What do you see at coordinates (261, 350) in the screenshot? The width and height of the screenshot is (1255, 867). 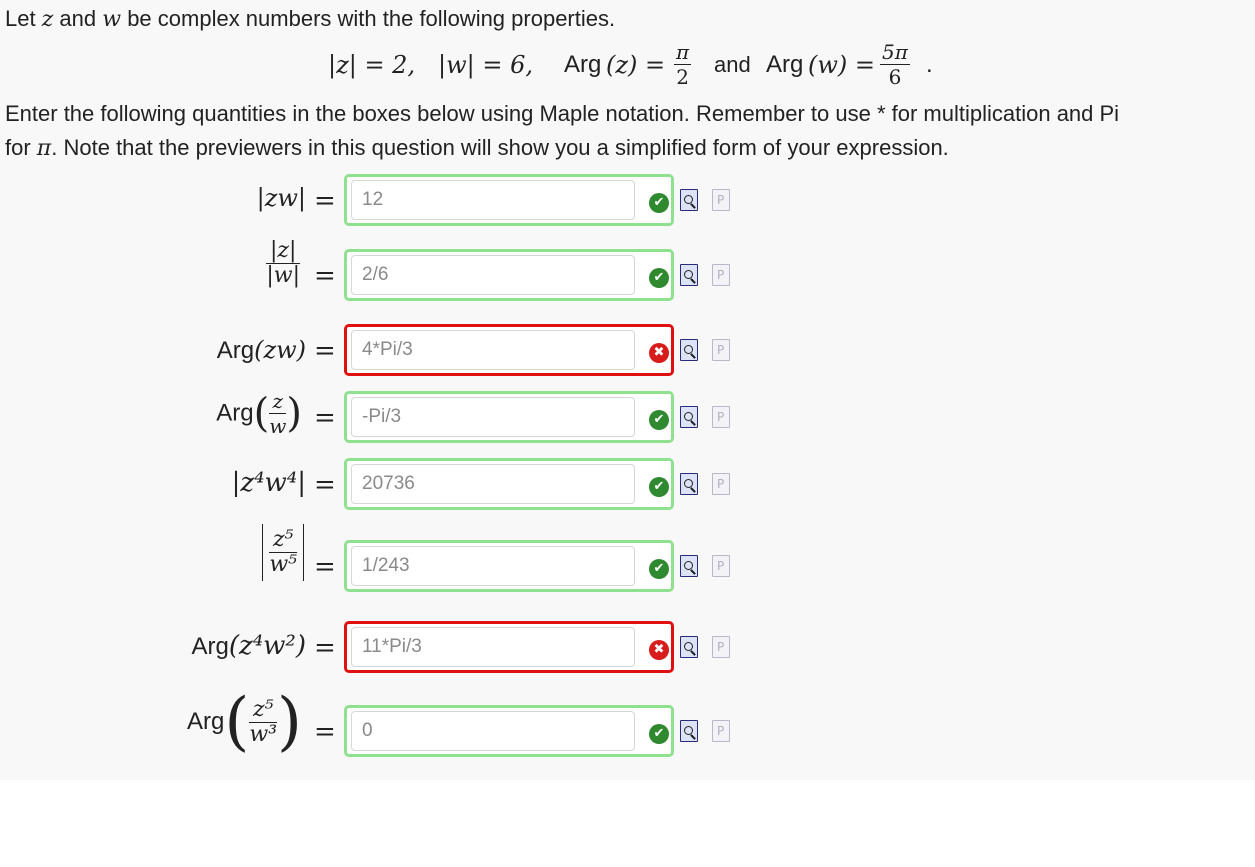 I see `row-label: Arg(zw)` at bounding box center [261, 350].